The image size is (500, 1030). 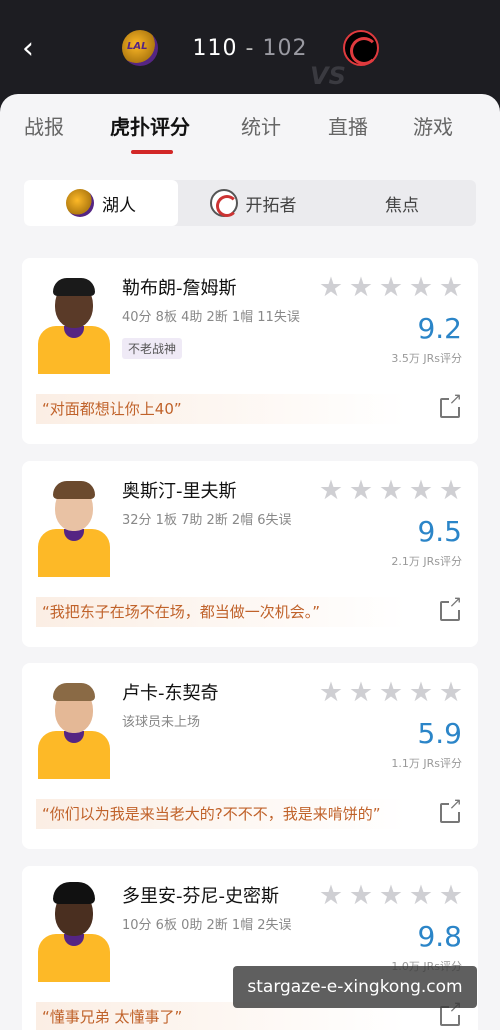 I want to click on game-score: 110 - 102, so click(x=250, y=48).